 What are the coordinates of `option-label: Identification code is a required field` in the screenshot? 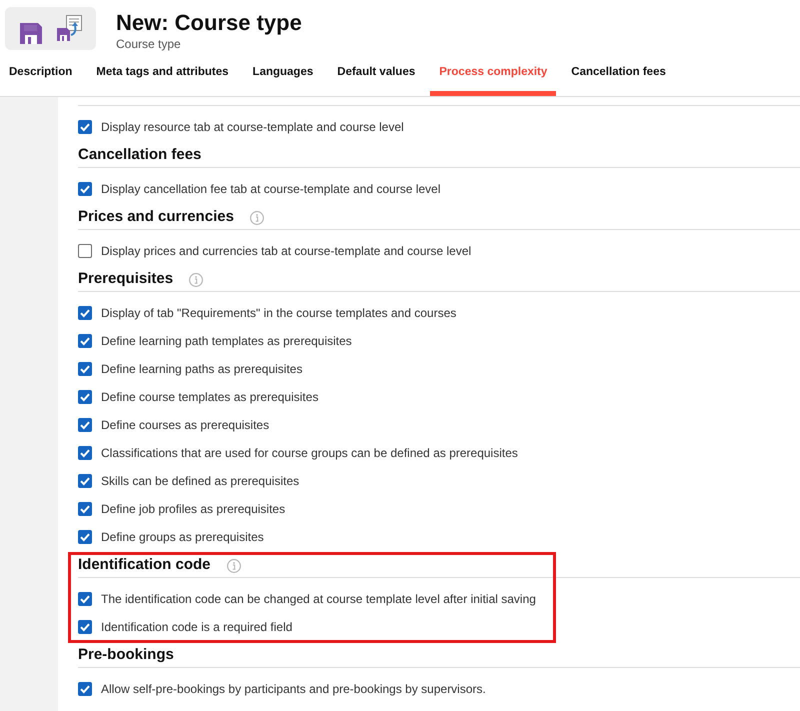 It's located at (196, 627).